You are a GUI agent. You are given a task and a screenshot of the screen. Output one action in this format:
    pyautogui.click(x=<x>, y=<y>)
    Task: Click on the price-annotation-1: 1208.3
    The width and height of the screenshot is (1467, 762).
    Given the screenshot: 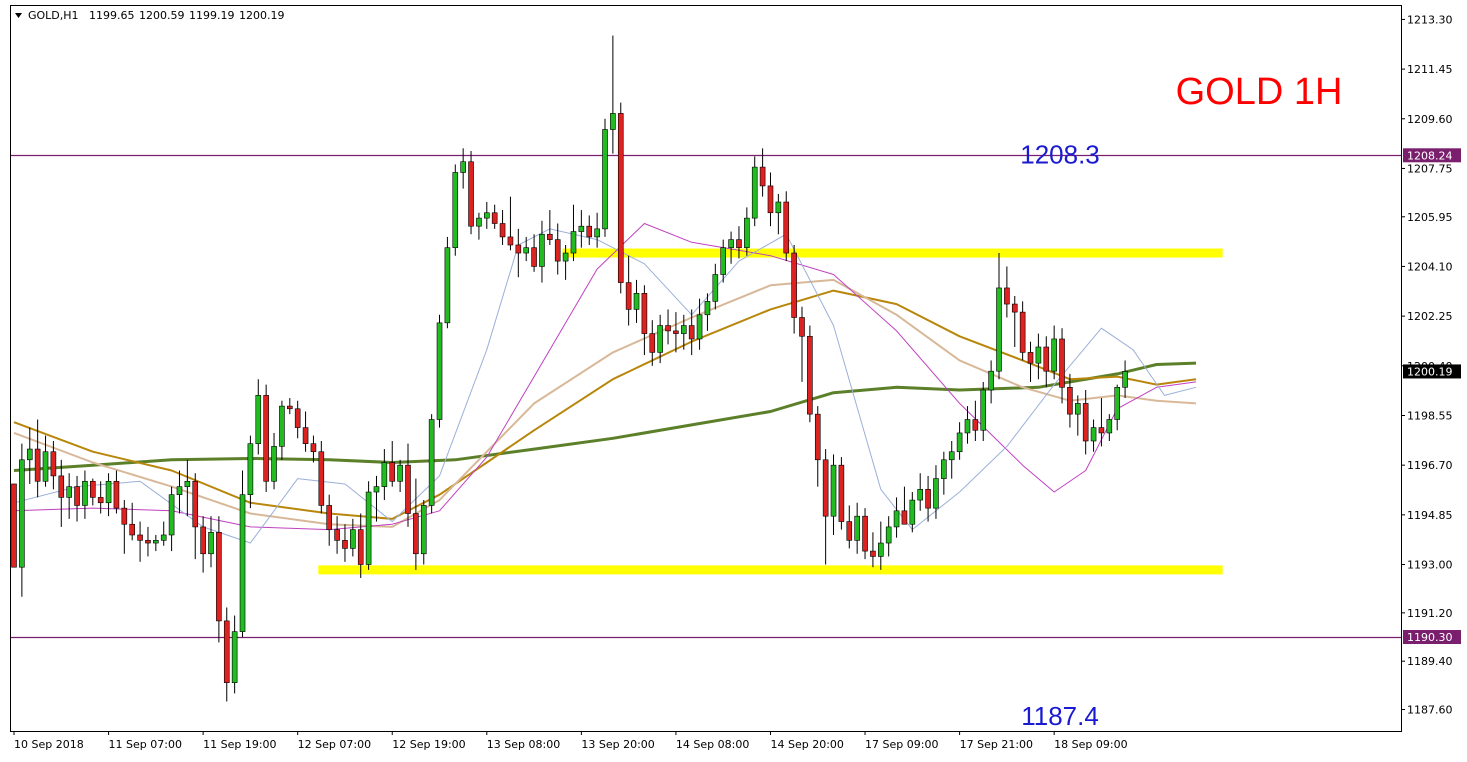 What is the action you would take?
    pyautogui.click(x=1060, y=155)
    